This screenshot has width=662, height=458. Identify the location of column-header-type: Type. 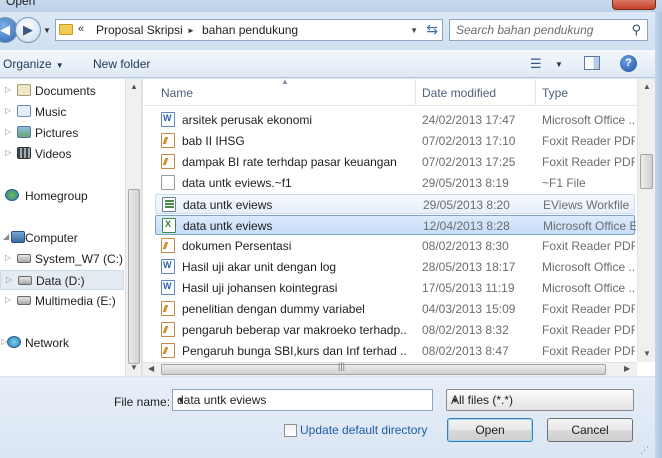
(555, 93).